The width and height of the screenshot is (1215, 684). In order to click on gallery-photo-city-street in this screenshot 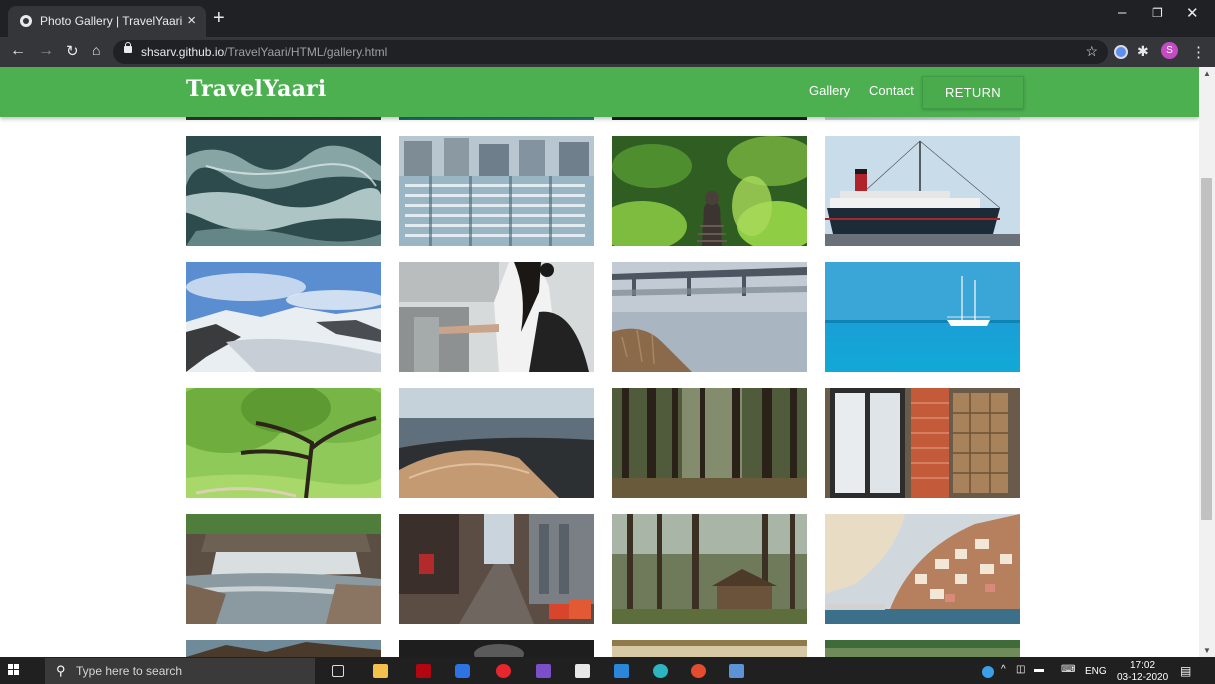, I will do `click(496, 569)`.